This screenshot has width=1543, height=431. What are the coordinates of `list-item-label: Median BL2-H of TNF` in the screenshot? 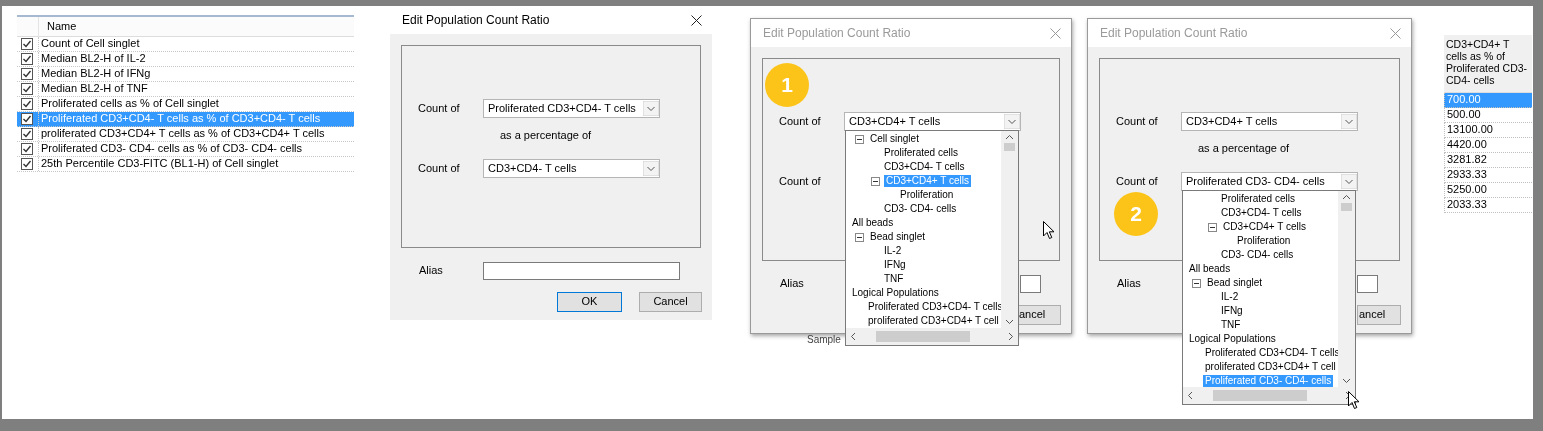 It's located at (93, 89).